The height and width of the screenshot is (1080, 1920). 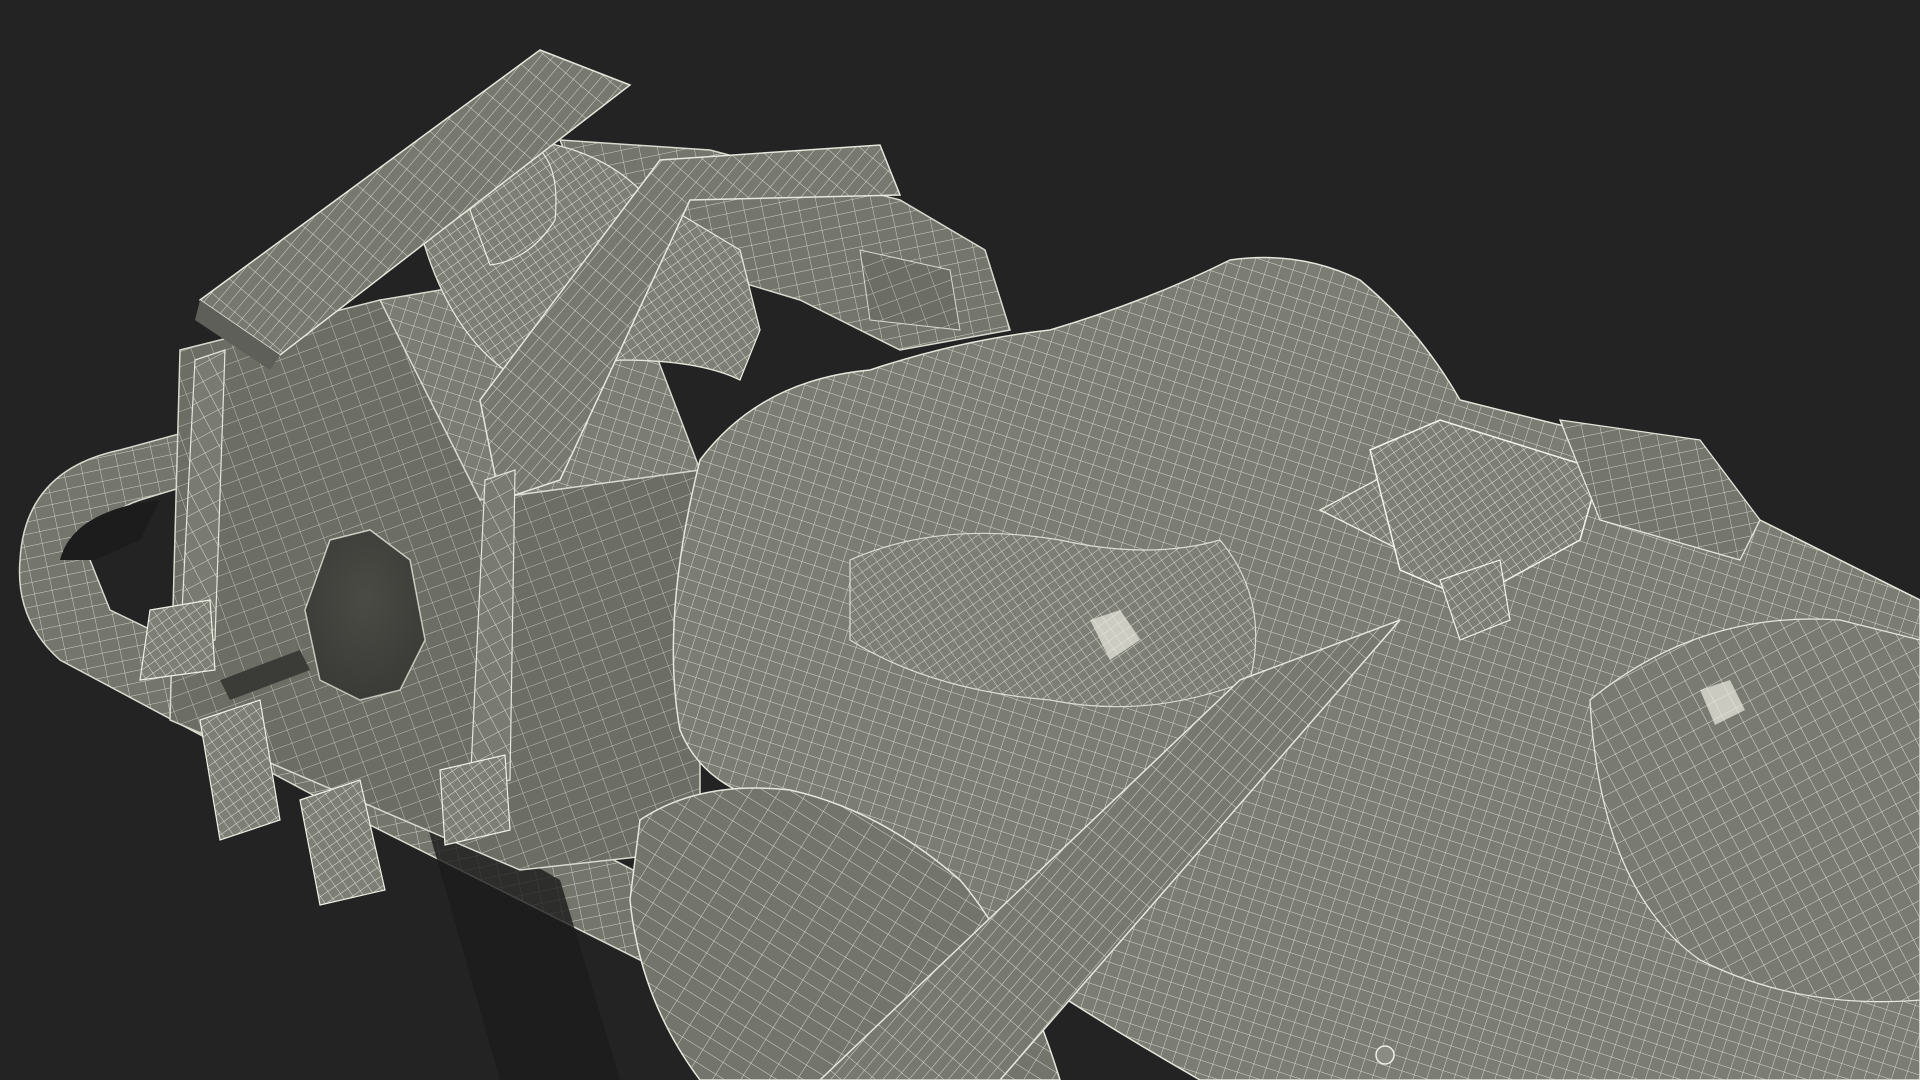 I want to click on snap-button, so click(x=1385, y=1055).